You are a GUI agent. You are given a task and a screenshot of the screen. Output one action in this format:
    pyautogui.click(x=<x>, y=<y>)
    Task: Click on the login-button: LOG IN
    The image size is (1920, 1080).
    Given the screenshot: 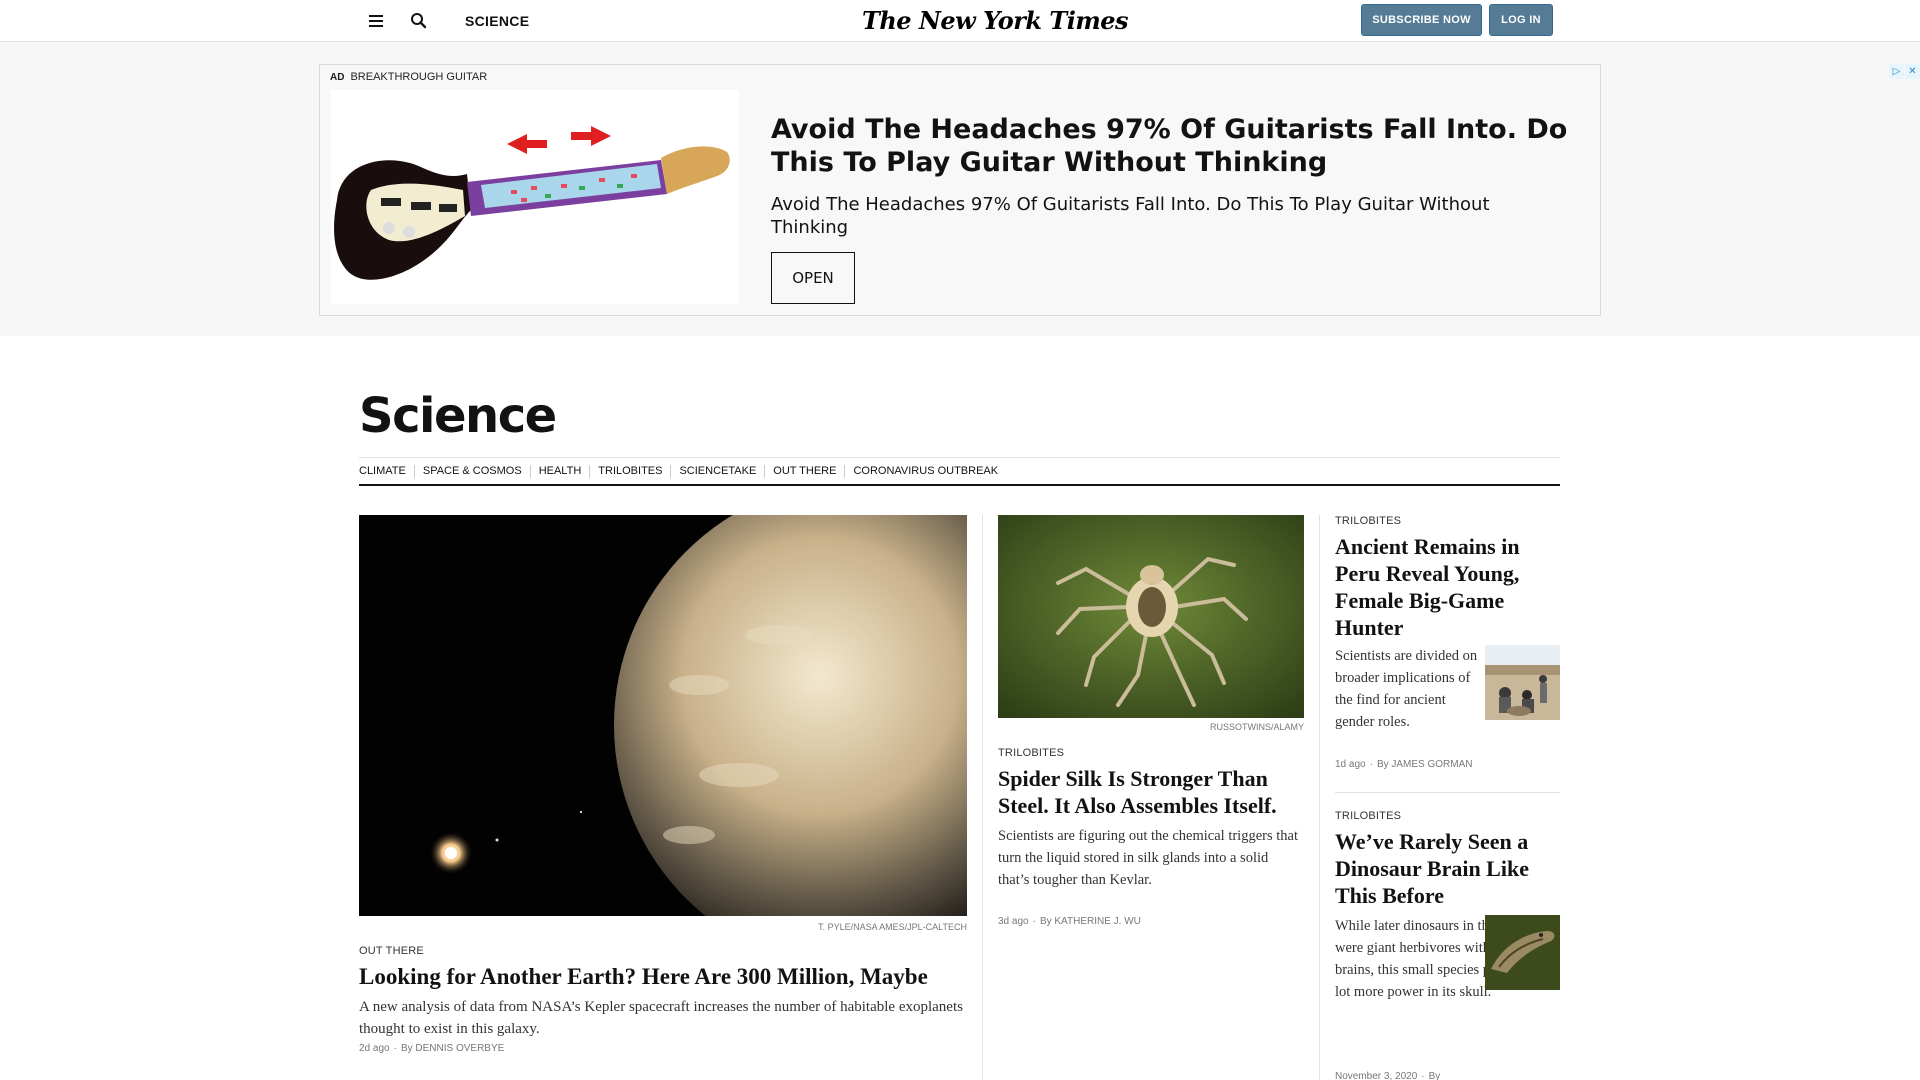 What is the action you would take?
    pyautogui.click(x=1521, y=20)
    